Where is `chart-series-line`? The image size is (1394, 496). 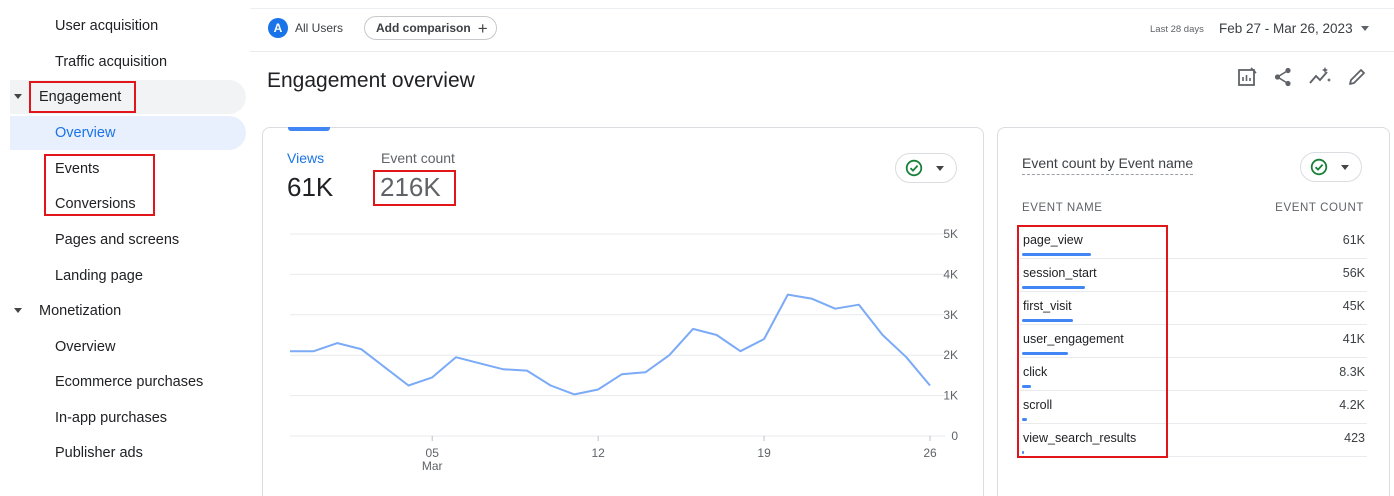
chart-series-line is located at coordinates (610, 344).